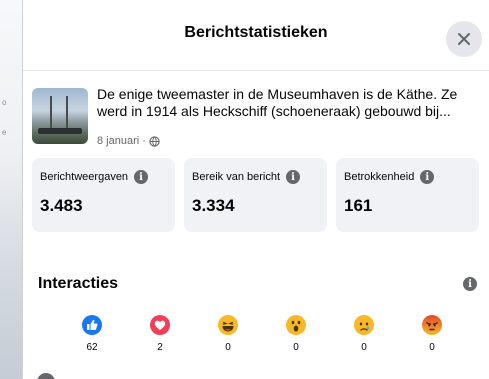  I want to click on background-text-fragment: o, so click(4, 102).